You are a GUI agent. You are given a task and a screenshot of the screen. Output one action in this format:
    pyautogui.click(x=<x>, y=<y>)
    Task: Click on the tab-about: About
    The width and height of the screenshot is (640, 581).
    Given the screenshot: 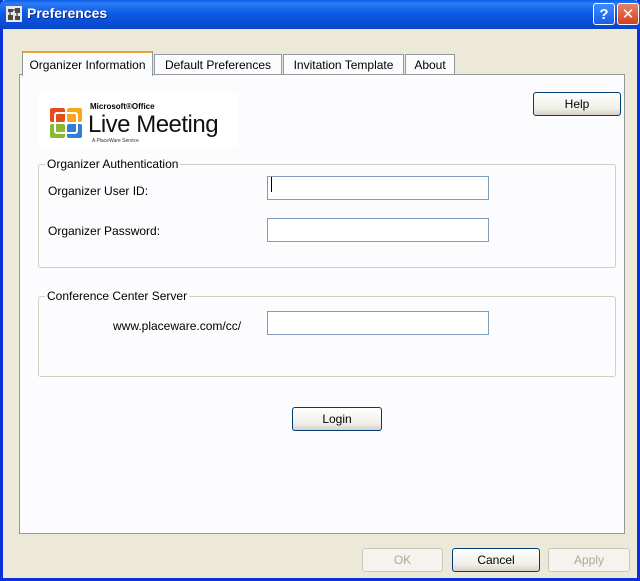 What is the action you would take?
    pyautogui.click(x=430, y=65)
    